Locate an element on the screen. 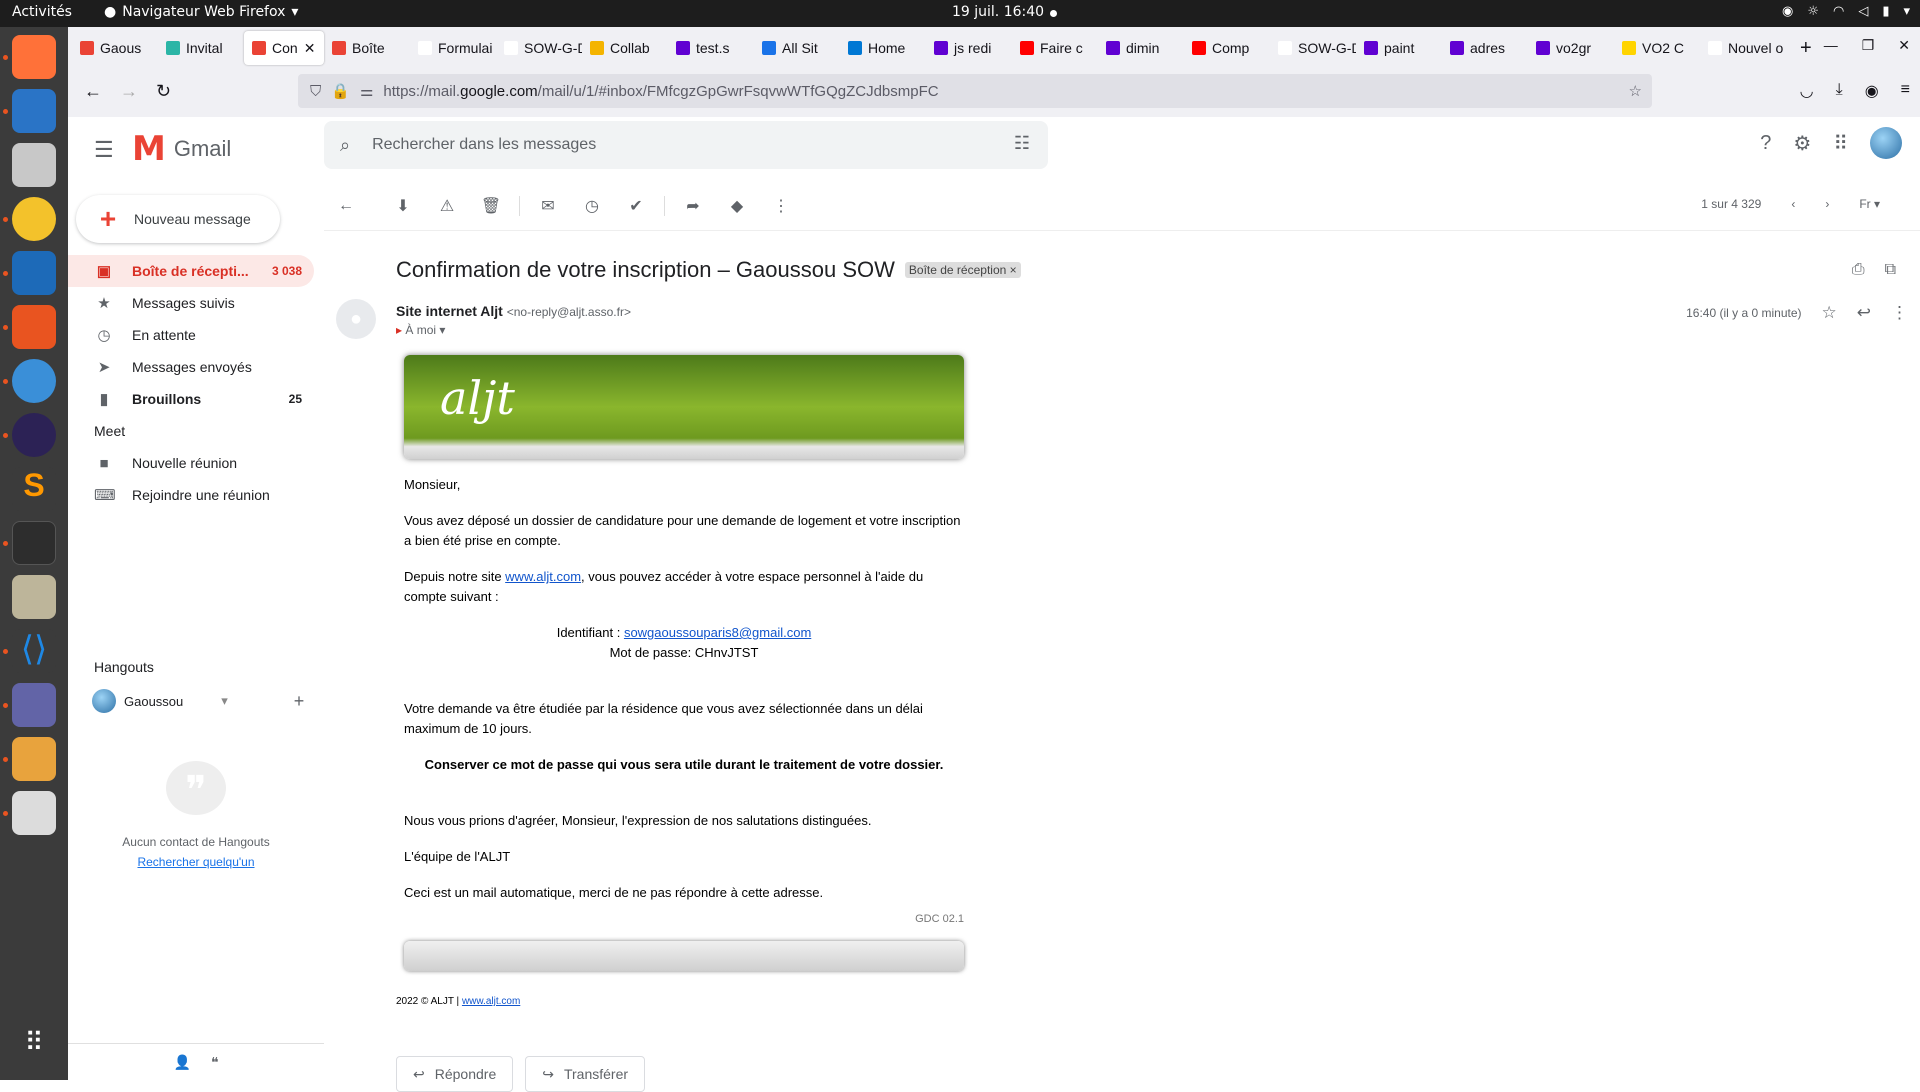  person-icon: 👤 is located at coordinates (182, 1062).